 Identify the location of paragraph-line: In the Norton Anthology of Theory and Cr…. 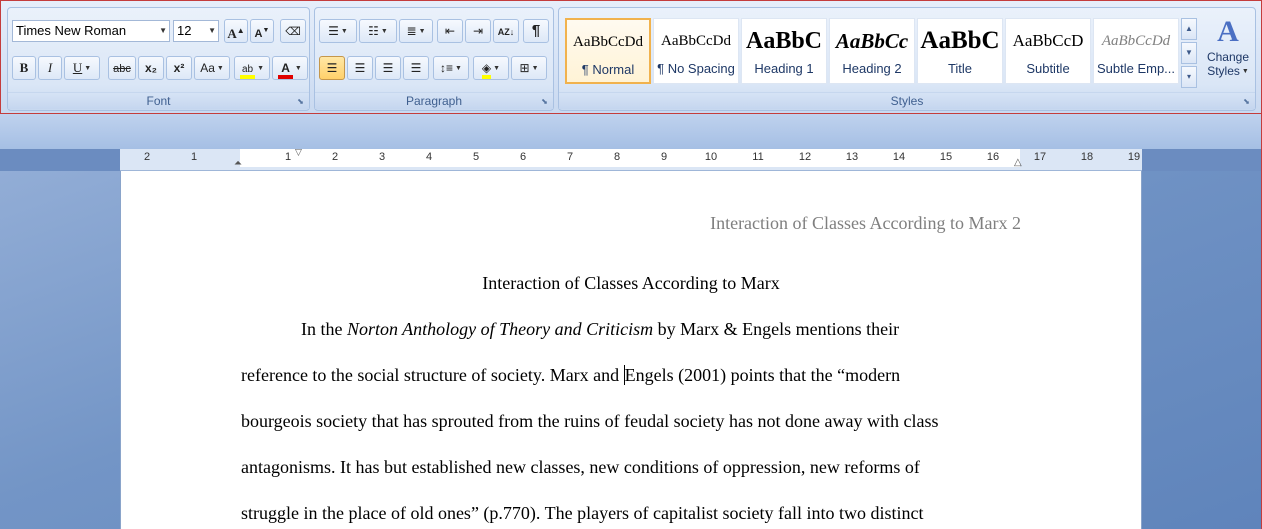
(600, 329).